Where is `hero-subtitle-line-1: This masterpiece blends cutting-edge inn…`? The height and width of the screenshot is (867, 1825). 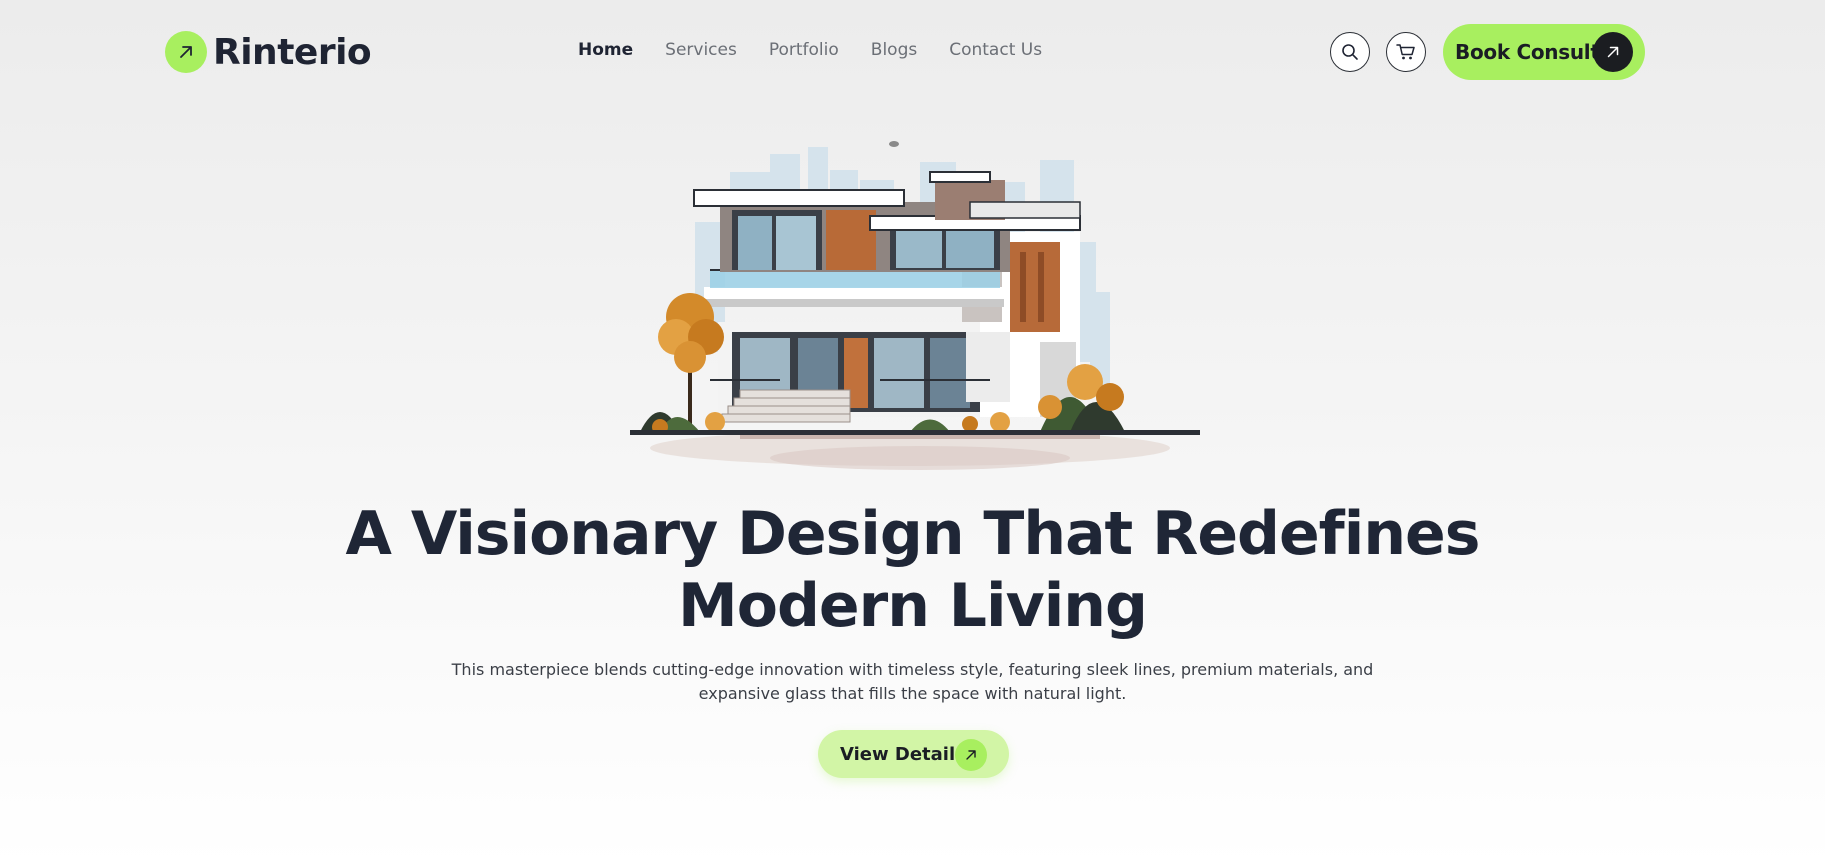
hero-subtitle-line-1: This masterpiece blends cutting-edge inn… is located at coordinates (912, 669).